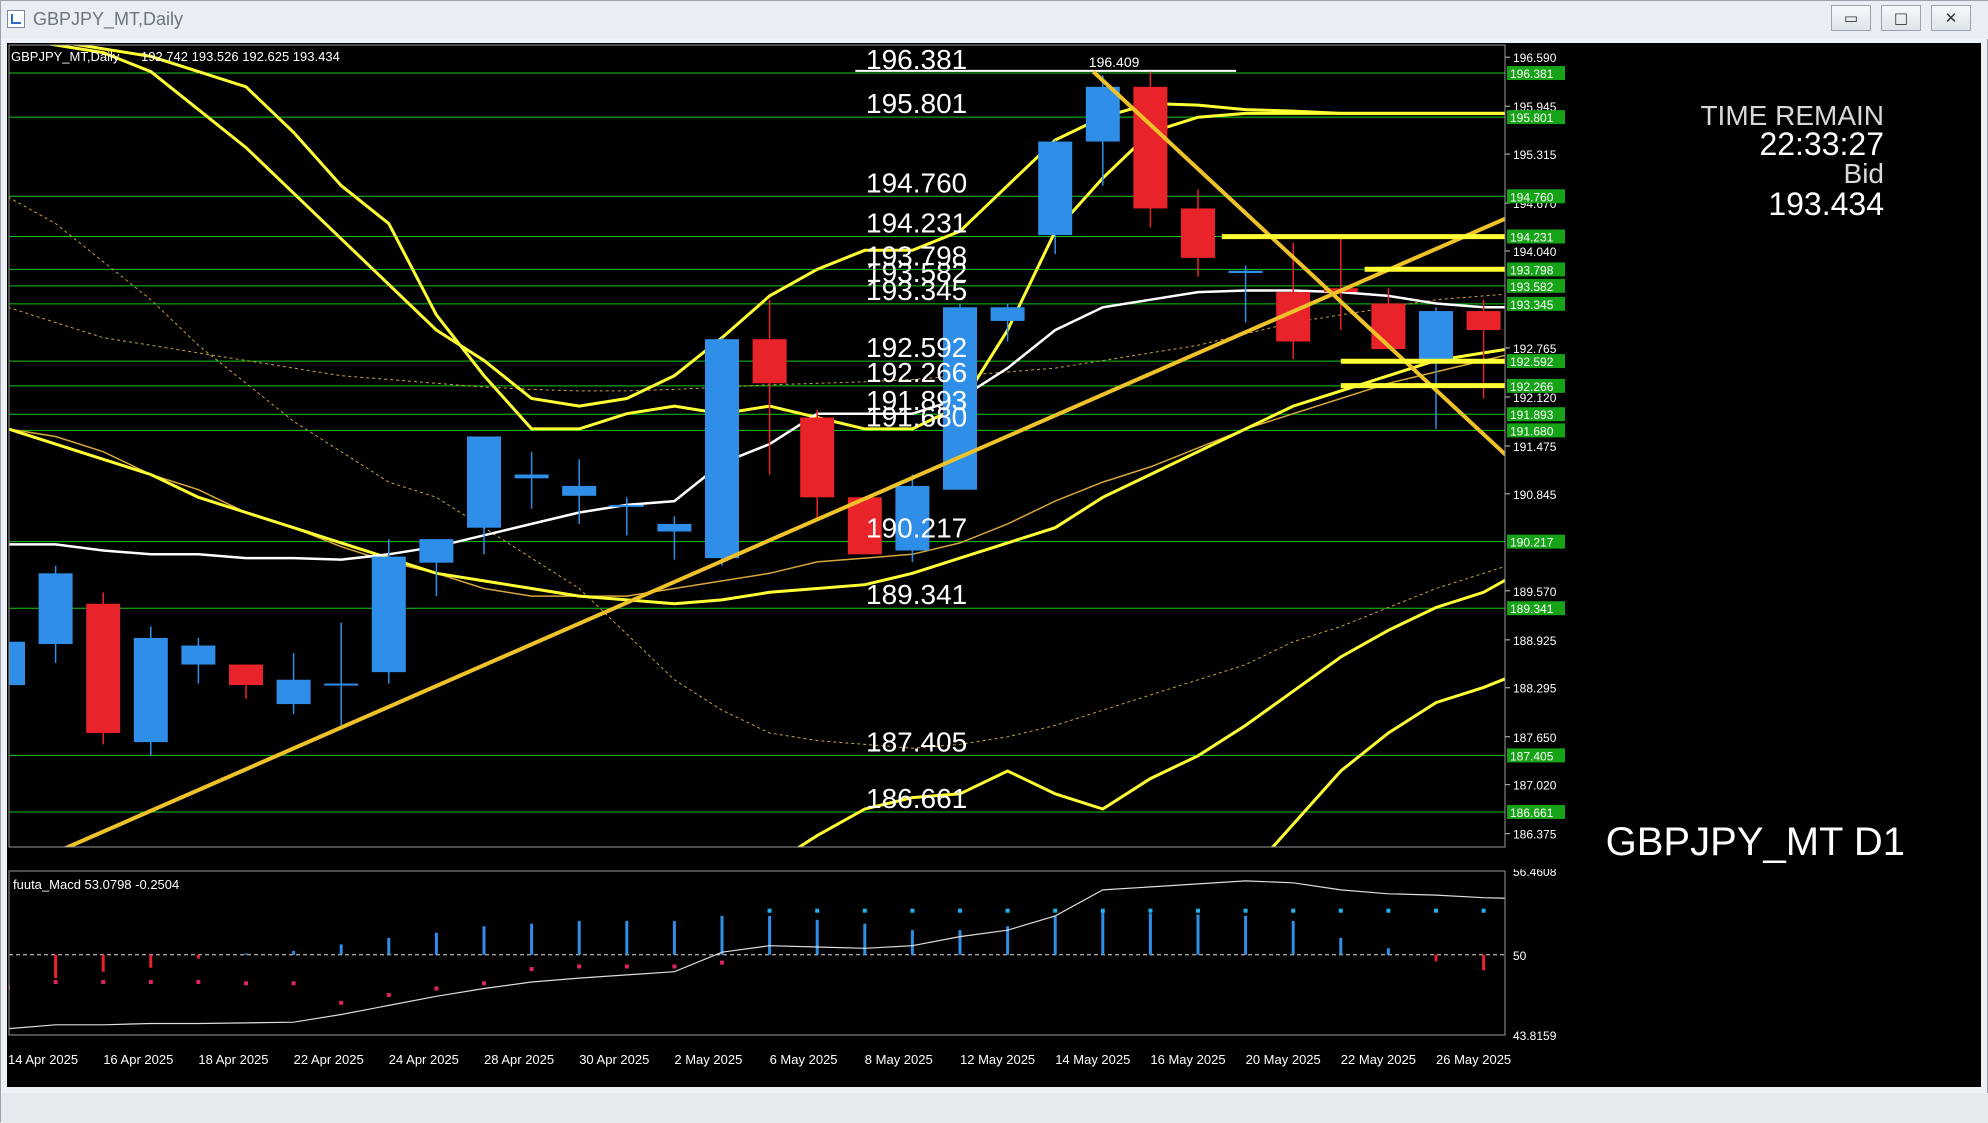  I want to click on window-title: GBPJPY_MT,Daily, so click(108, 19).